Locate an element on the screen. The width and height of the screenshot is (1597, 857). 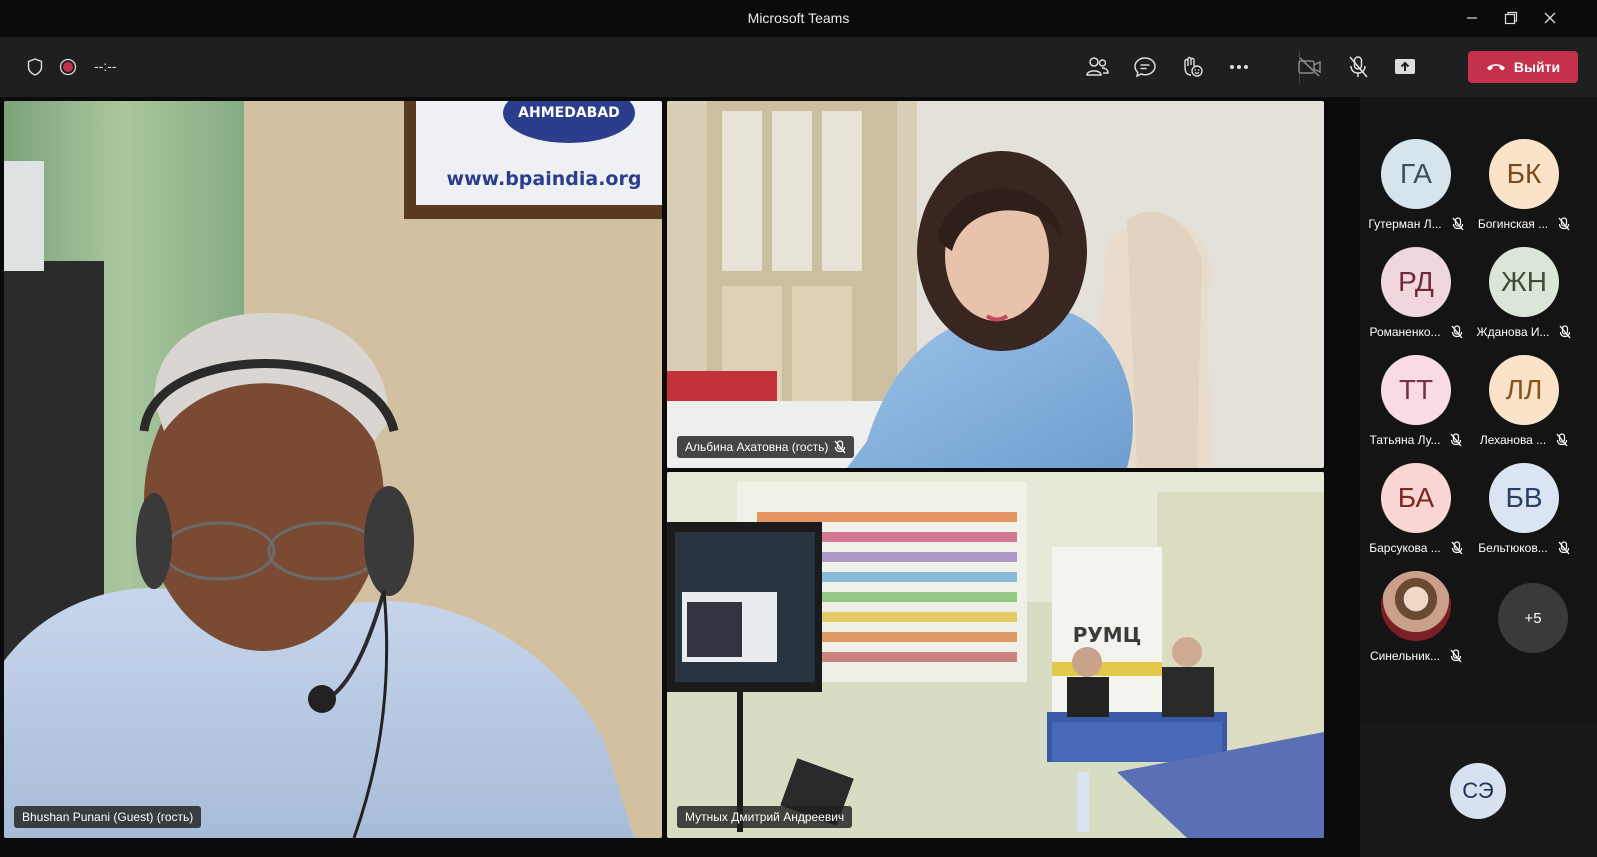
minimize-icon is located at coordinates (1472, 18).